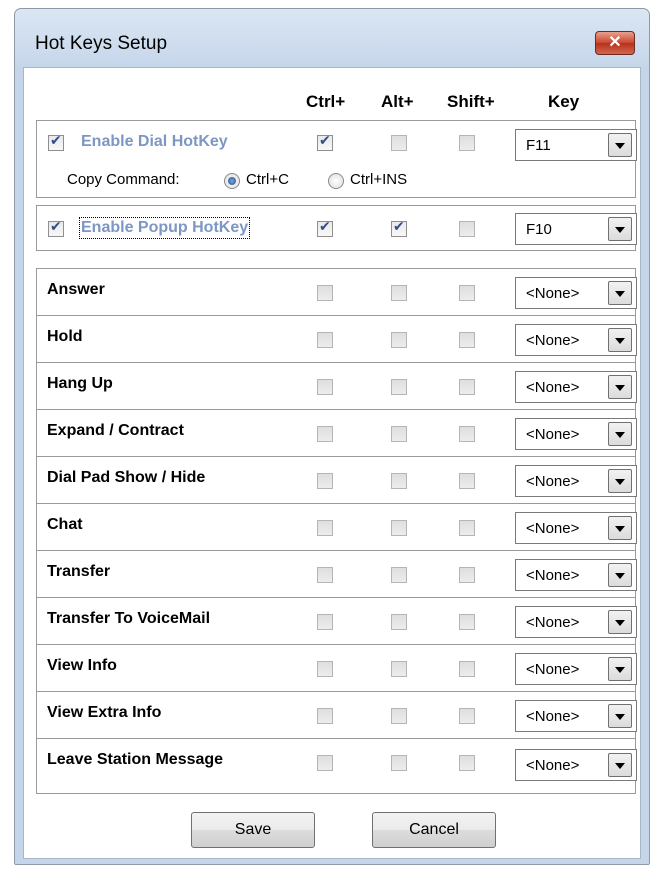 The width and height of the screenshot is (660, 871). I want to click on dial-alt-checkbox, so click(399, 143).